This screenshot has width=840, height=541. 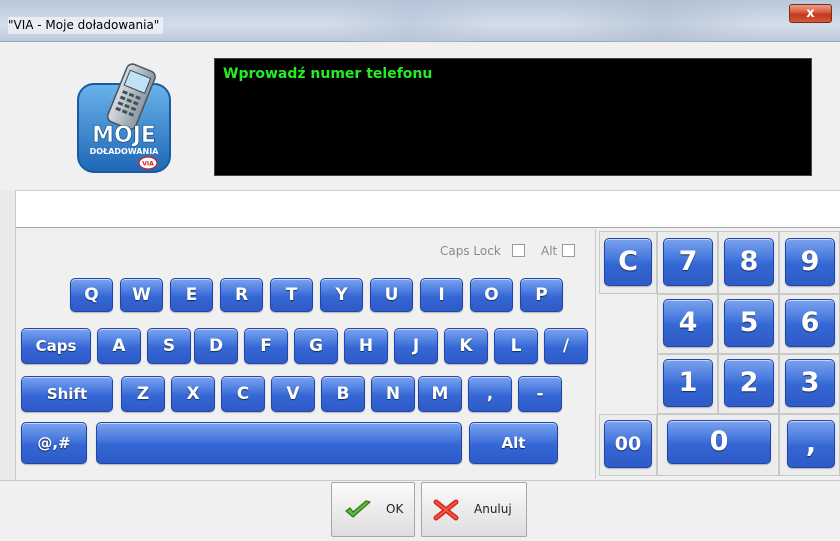 I want to click on space-key, so click(x=279, y=443).